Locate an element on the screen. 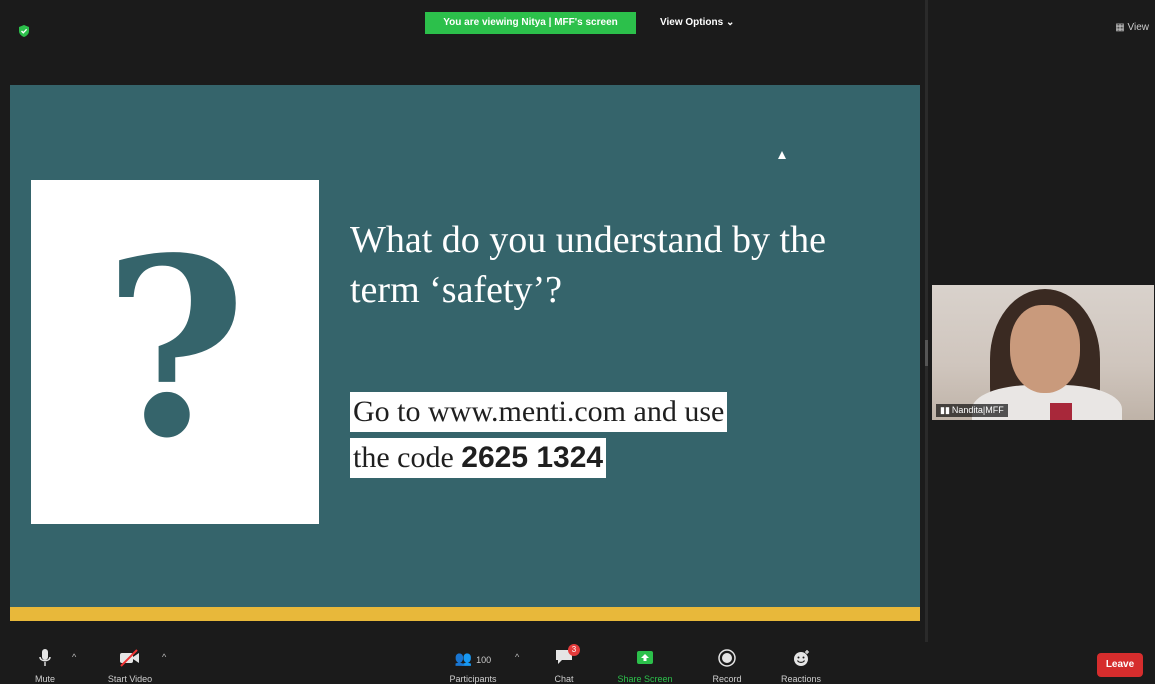 Image resolution: width=1155 pixels, height=684 pixels. question-mark-graphic: ? is located at coordinates (175, 348).